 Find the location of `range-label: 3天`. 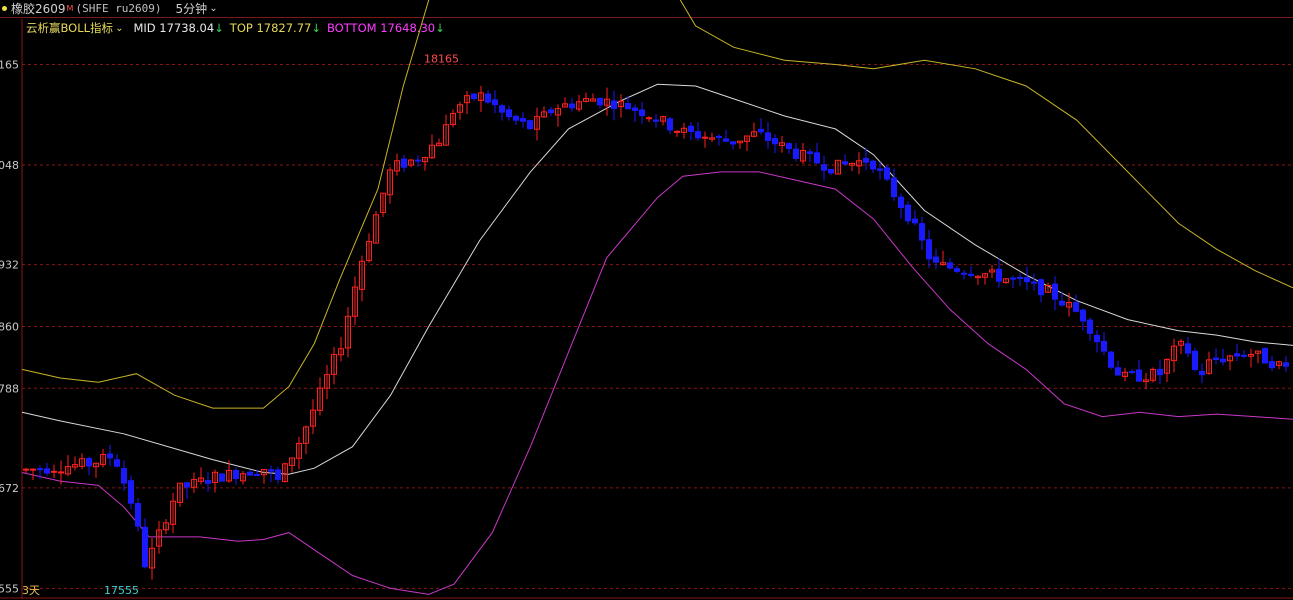

range-label: 3天 is located at coordinates (31, 590).